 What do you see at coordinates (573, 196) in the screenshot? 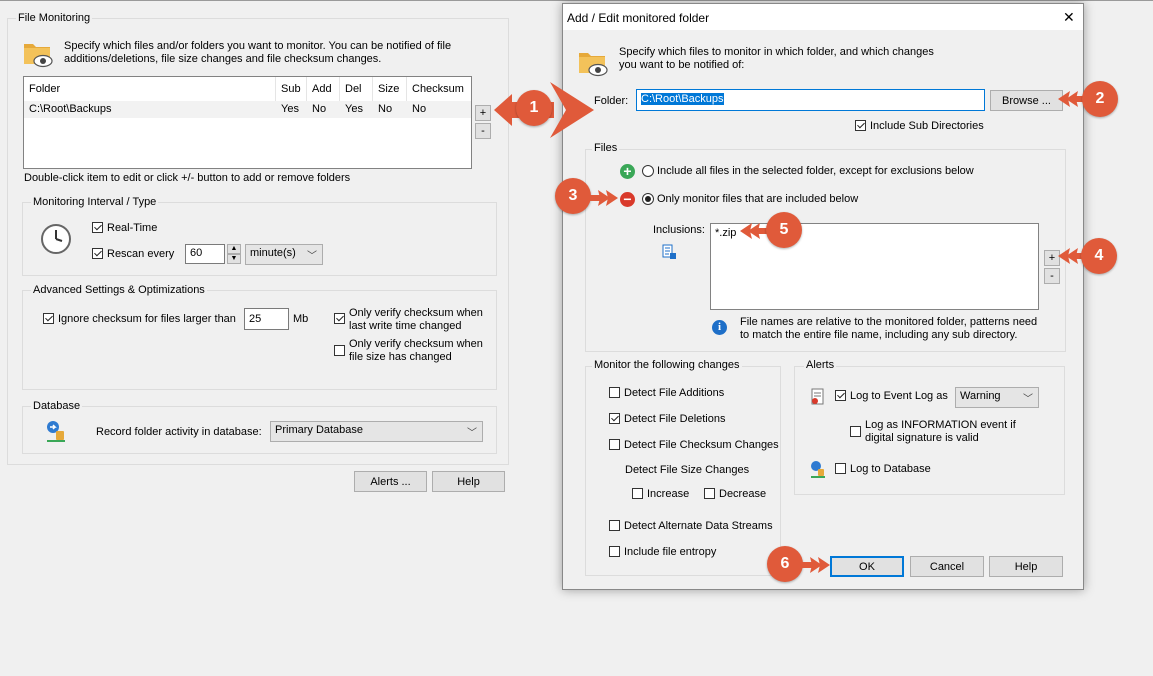
I see `annotation-badge-3: 3` at bounding box center [573, 196].